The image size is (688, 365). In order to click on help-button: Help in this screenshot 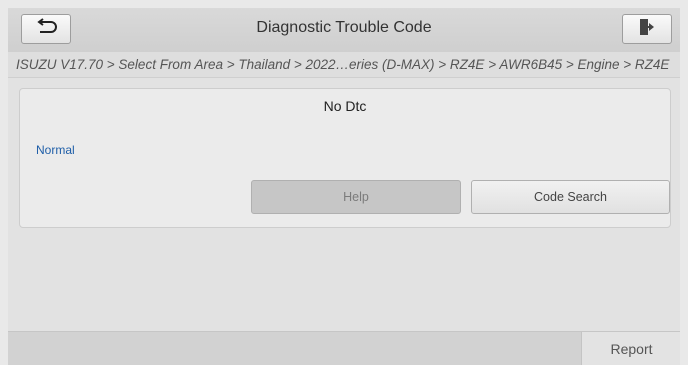, I will do `click(356, 197)`.